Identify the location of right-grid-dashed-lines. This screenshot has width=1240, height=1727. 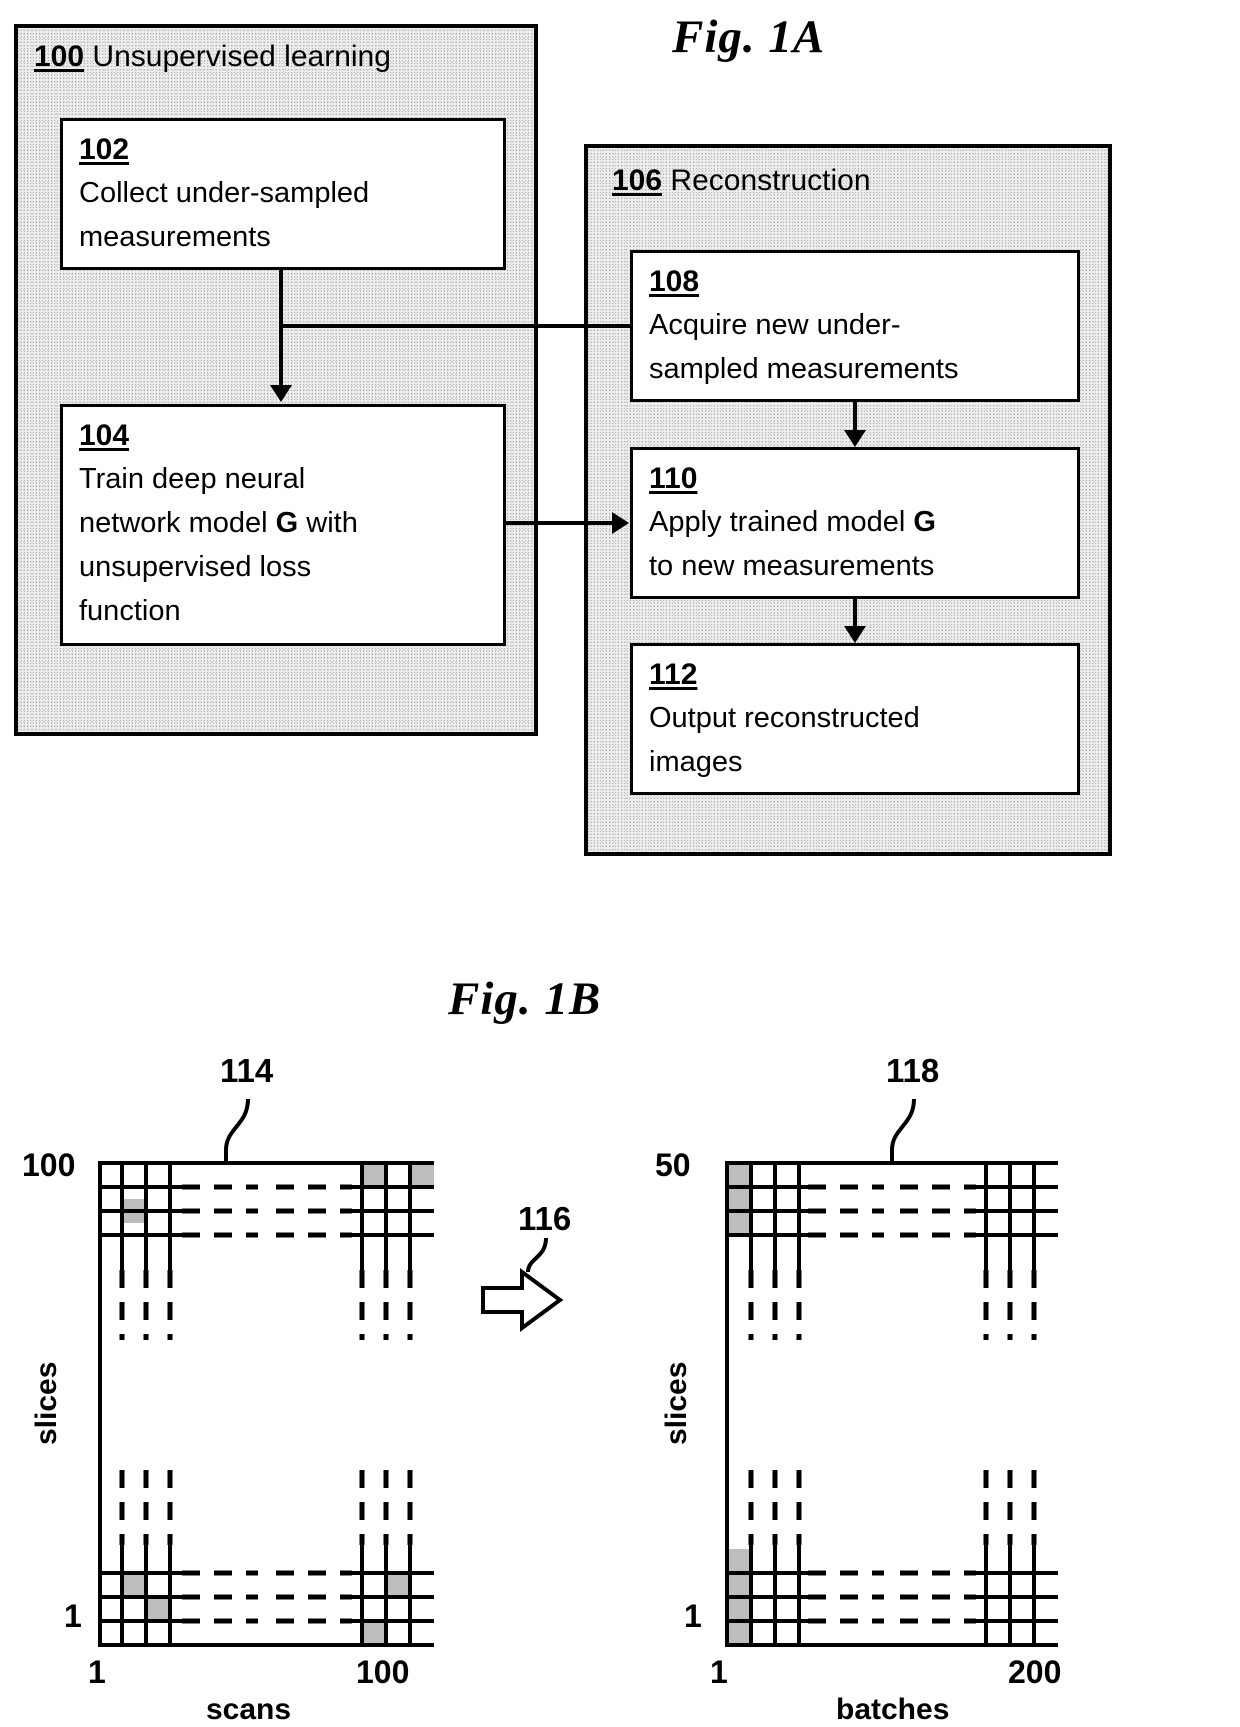
(892, 1404).